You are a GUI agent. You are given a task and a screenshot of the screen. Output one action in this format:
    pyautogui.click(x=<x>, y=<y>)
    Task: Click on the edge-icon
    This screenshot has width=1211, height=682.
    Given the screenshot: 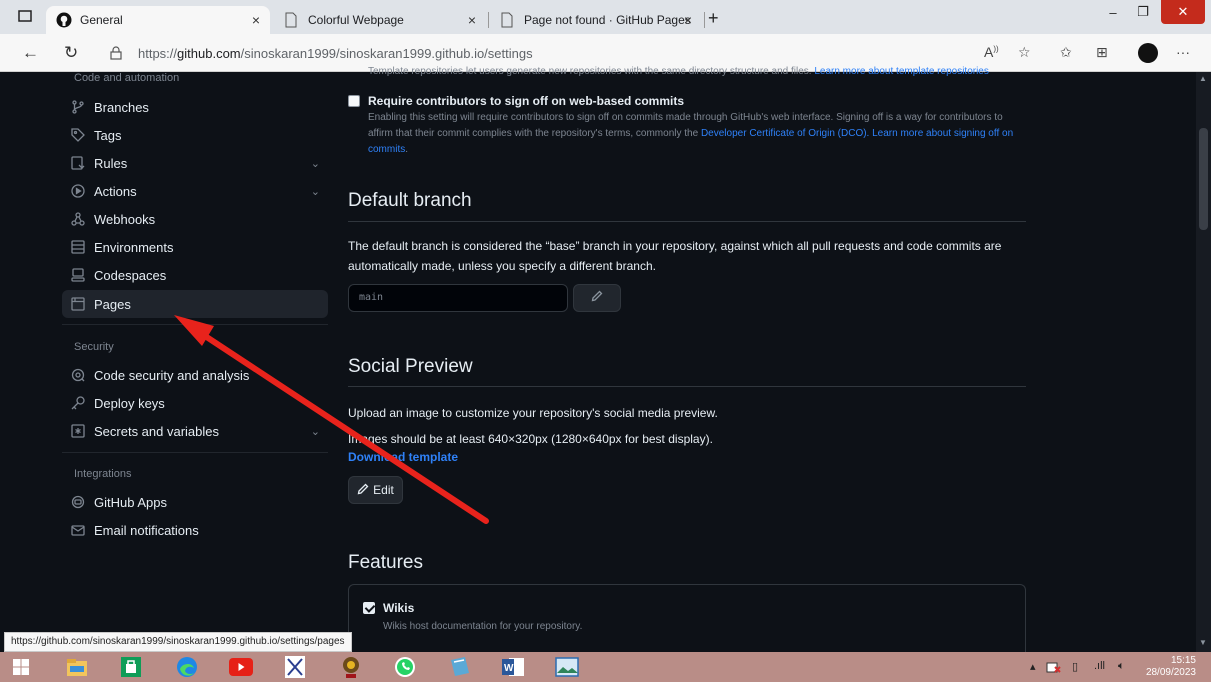 What is the action you would take?
    pyautogui.click(x=187, y=667)
    